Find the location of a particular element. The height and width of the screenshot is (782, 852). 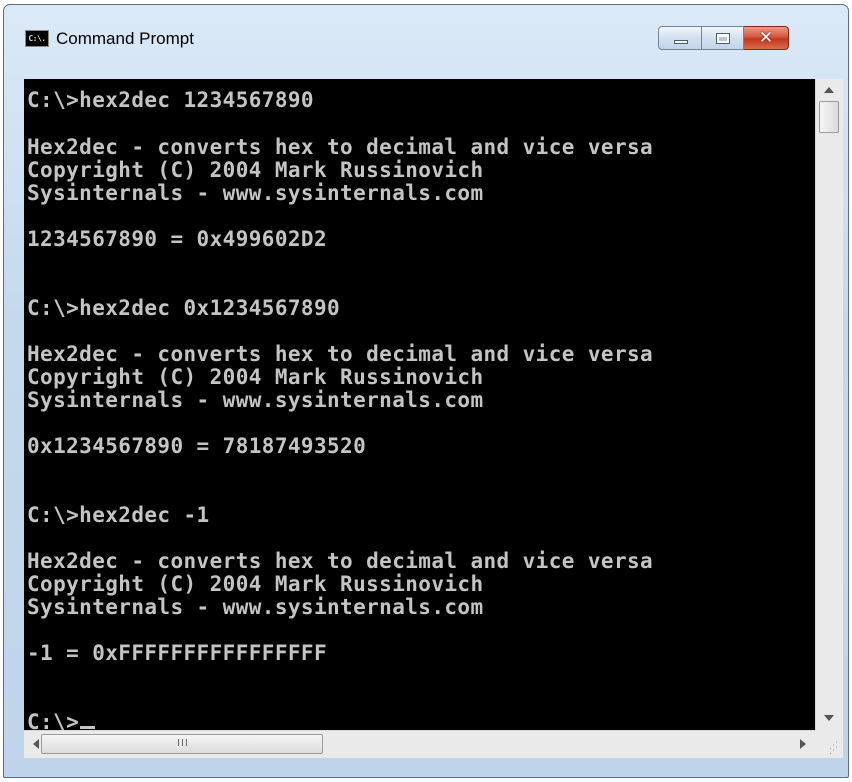

prompt-text: C:\> is located at coordinates (53, 720).